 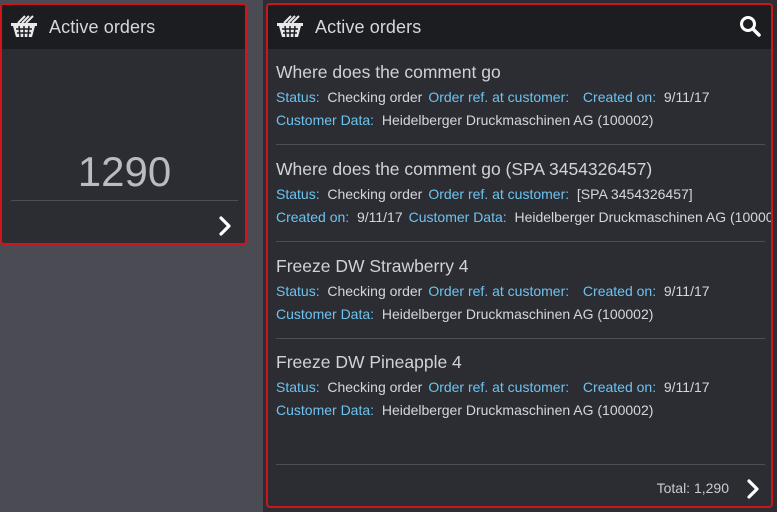 What do you see at coordinates (520, 464) in the screenshot?
I see `footer-divider` at bounding box center [520, 464].